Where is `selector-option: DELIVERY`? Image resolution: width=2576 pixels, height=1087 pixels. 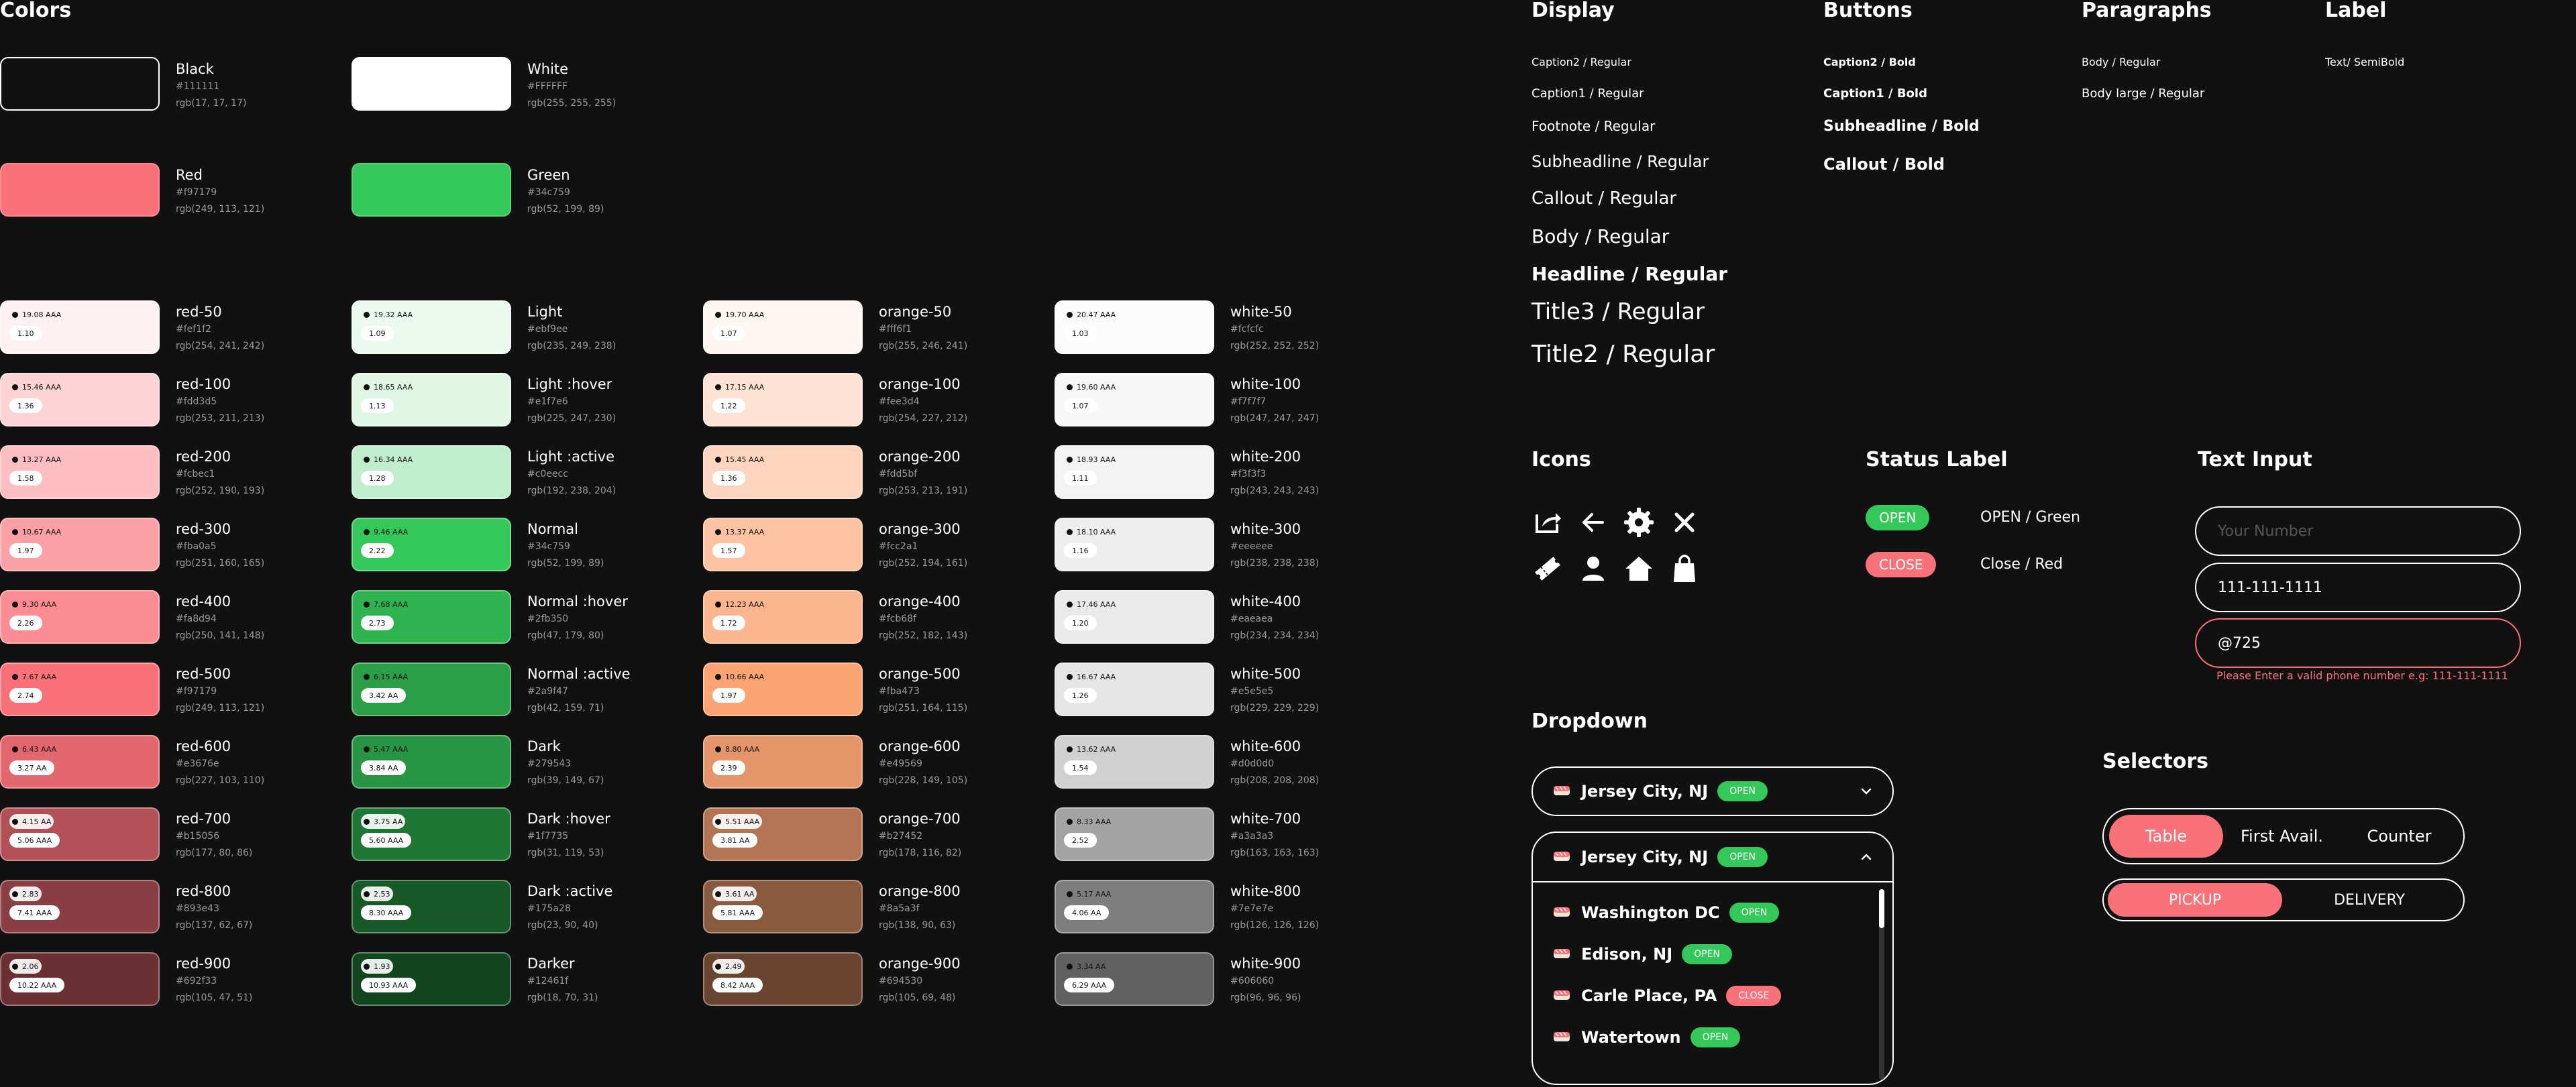
selector-option: DELIVERY is located at coordinates (2369, 900).